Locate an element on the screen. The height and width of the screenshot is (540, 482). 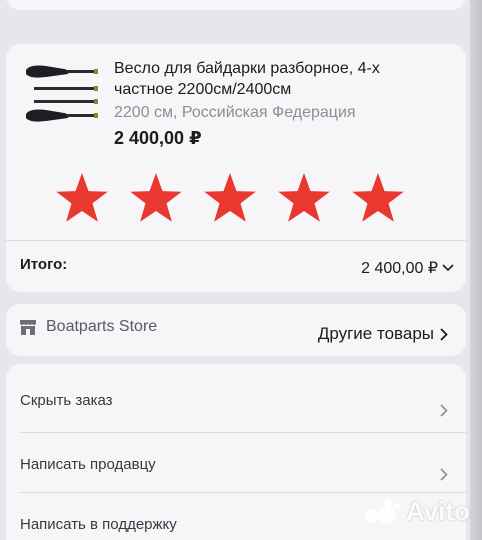
total-label: Итого: is located at coordinates (44, 264).